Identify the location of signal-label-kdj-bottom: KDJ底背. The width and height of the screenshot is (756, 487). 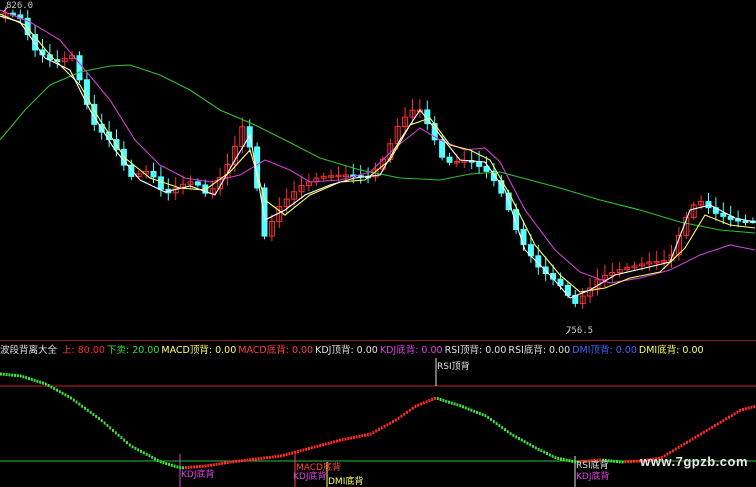
(593, 477).